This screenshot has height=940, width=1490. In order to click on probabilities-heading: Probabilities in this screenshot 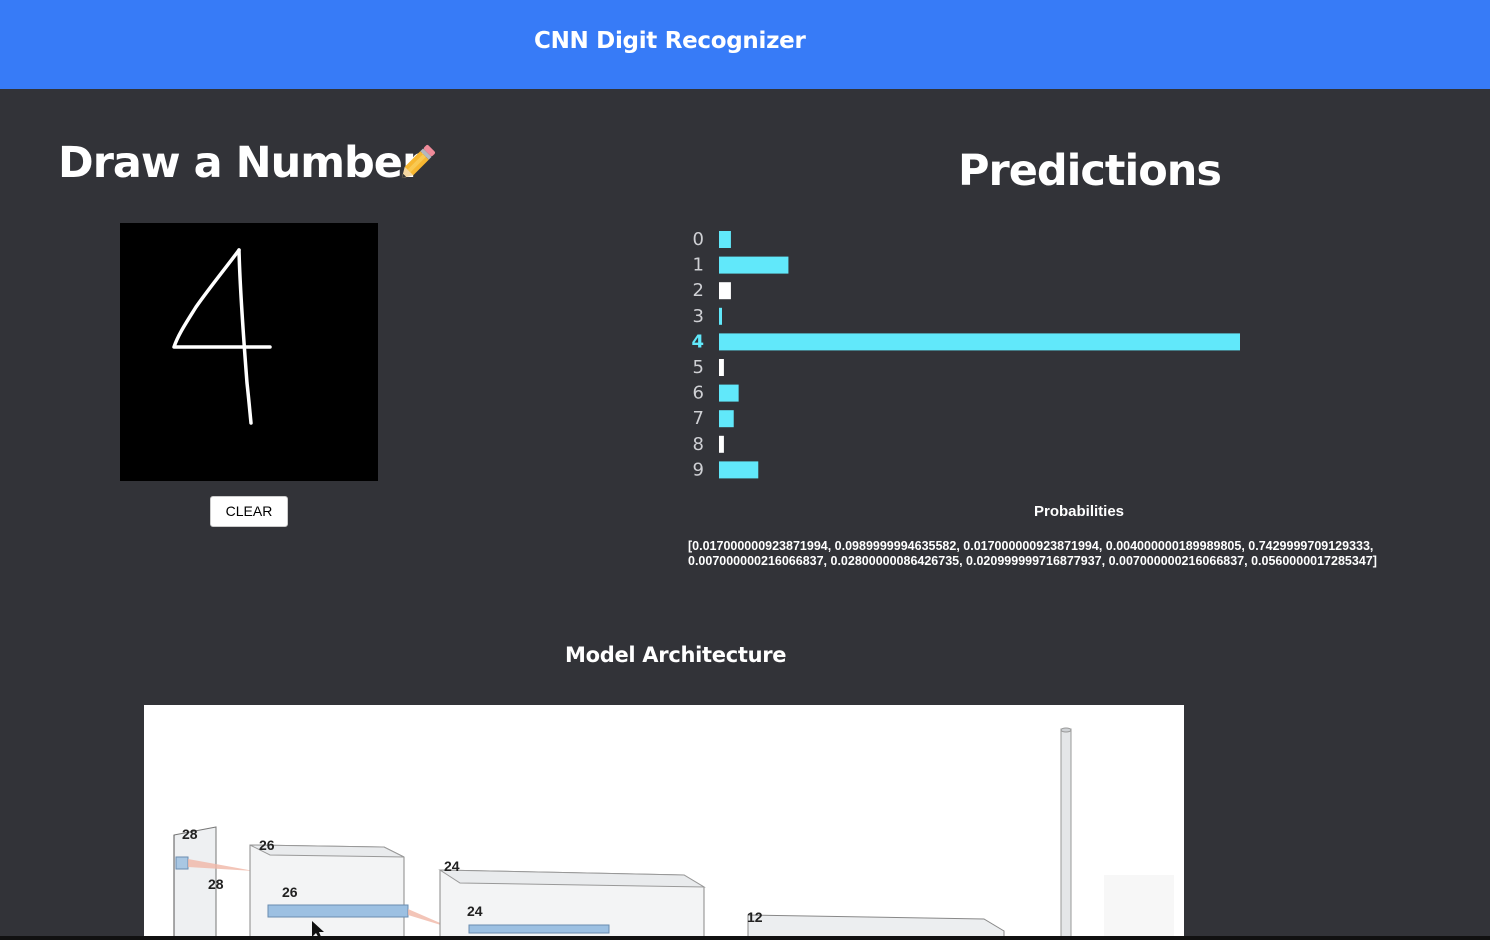, I will do `click(1079, 511)`.